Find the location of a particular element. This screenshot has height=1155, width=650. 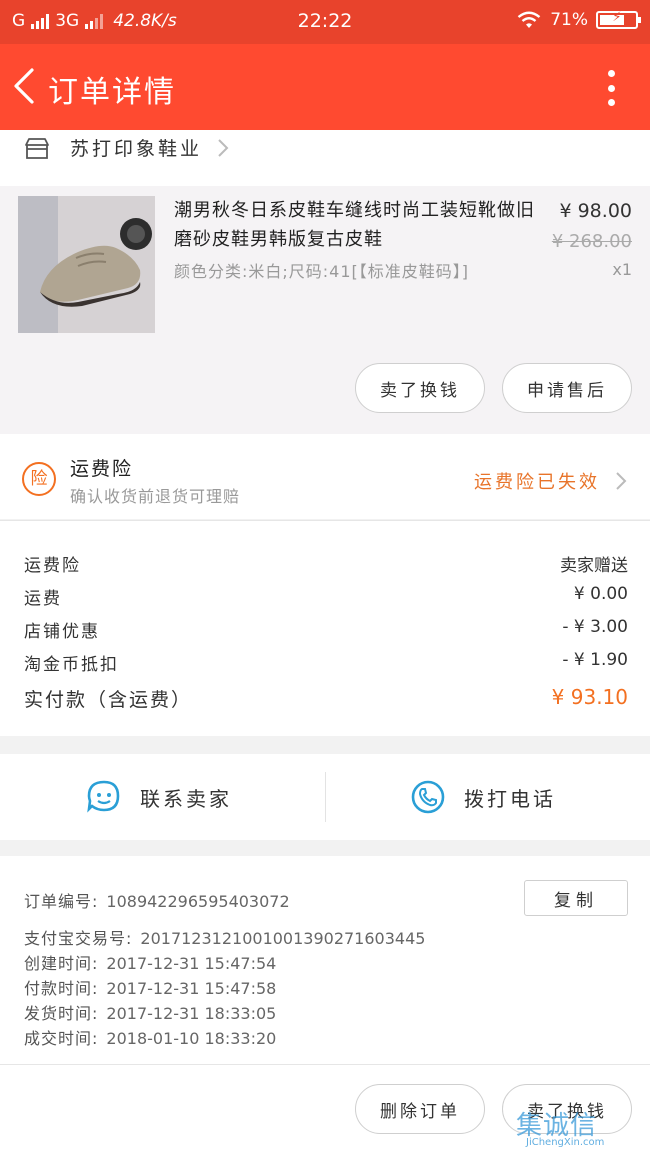

created-time-row: 创建时间: 2017-12-31 15:47:54 is located at coordinates (150, 962).